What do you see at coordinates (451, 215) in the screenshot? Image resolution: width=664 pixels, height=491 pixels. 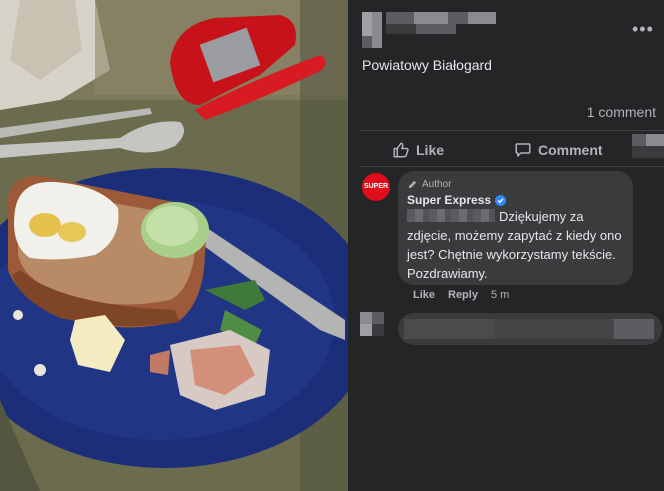 I see `blurred-mention` at bounding box center [451, 215].